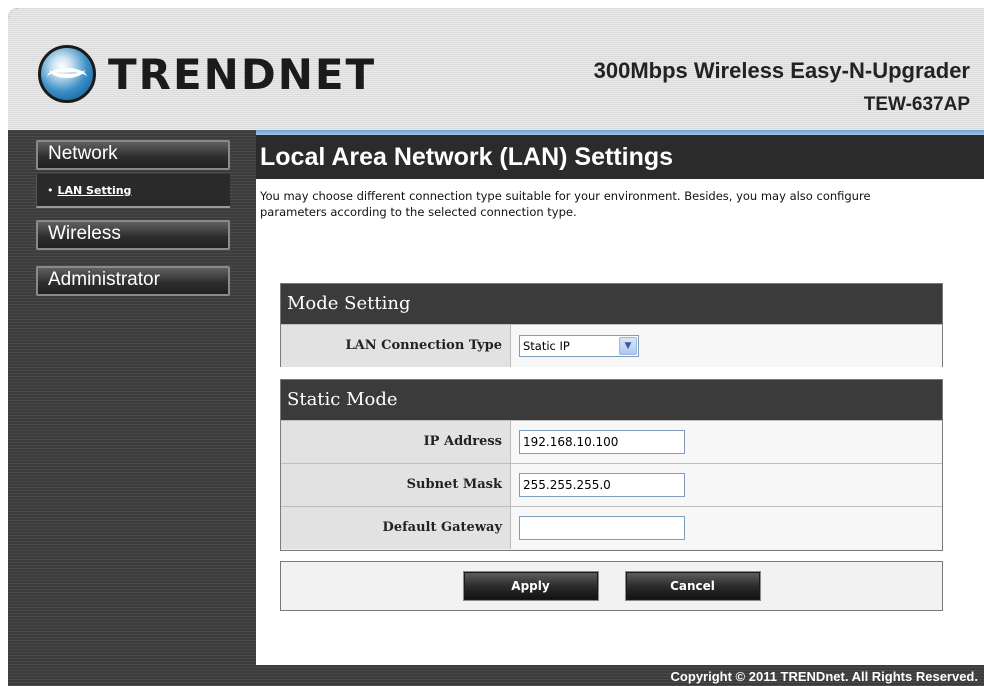 This screenshot has width=984, height=686. I want to click on globe-logo-icon, so click(67, 74).